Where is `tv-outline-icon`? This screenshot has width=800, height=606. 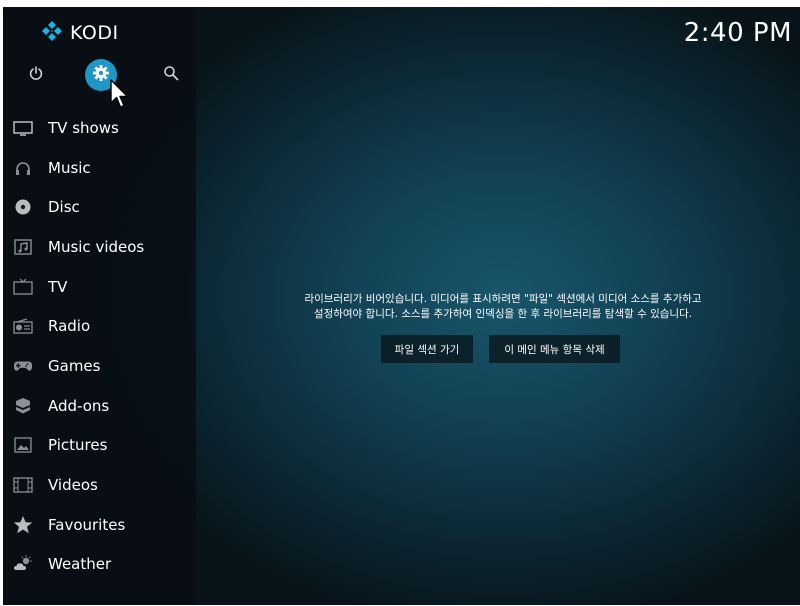
tv-outline-icon is located at coordinates (23, 287).